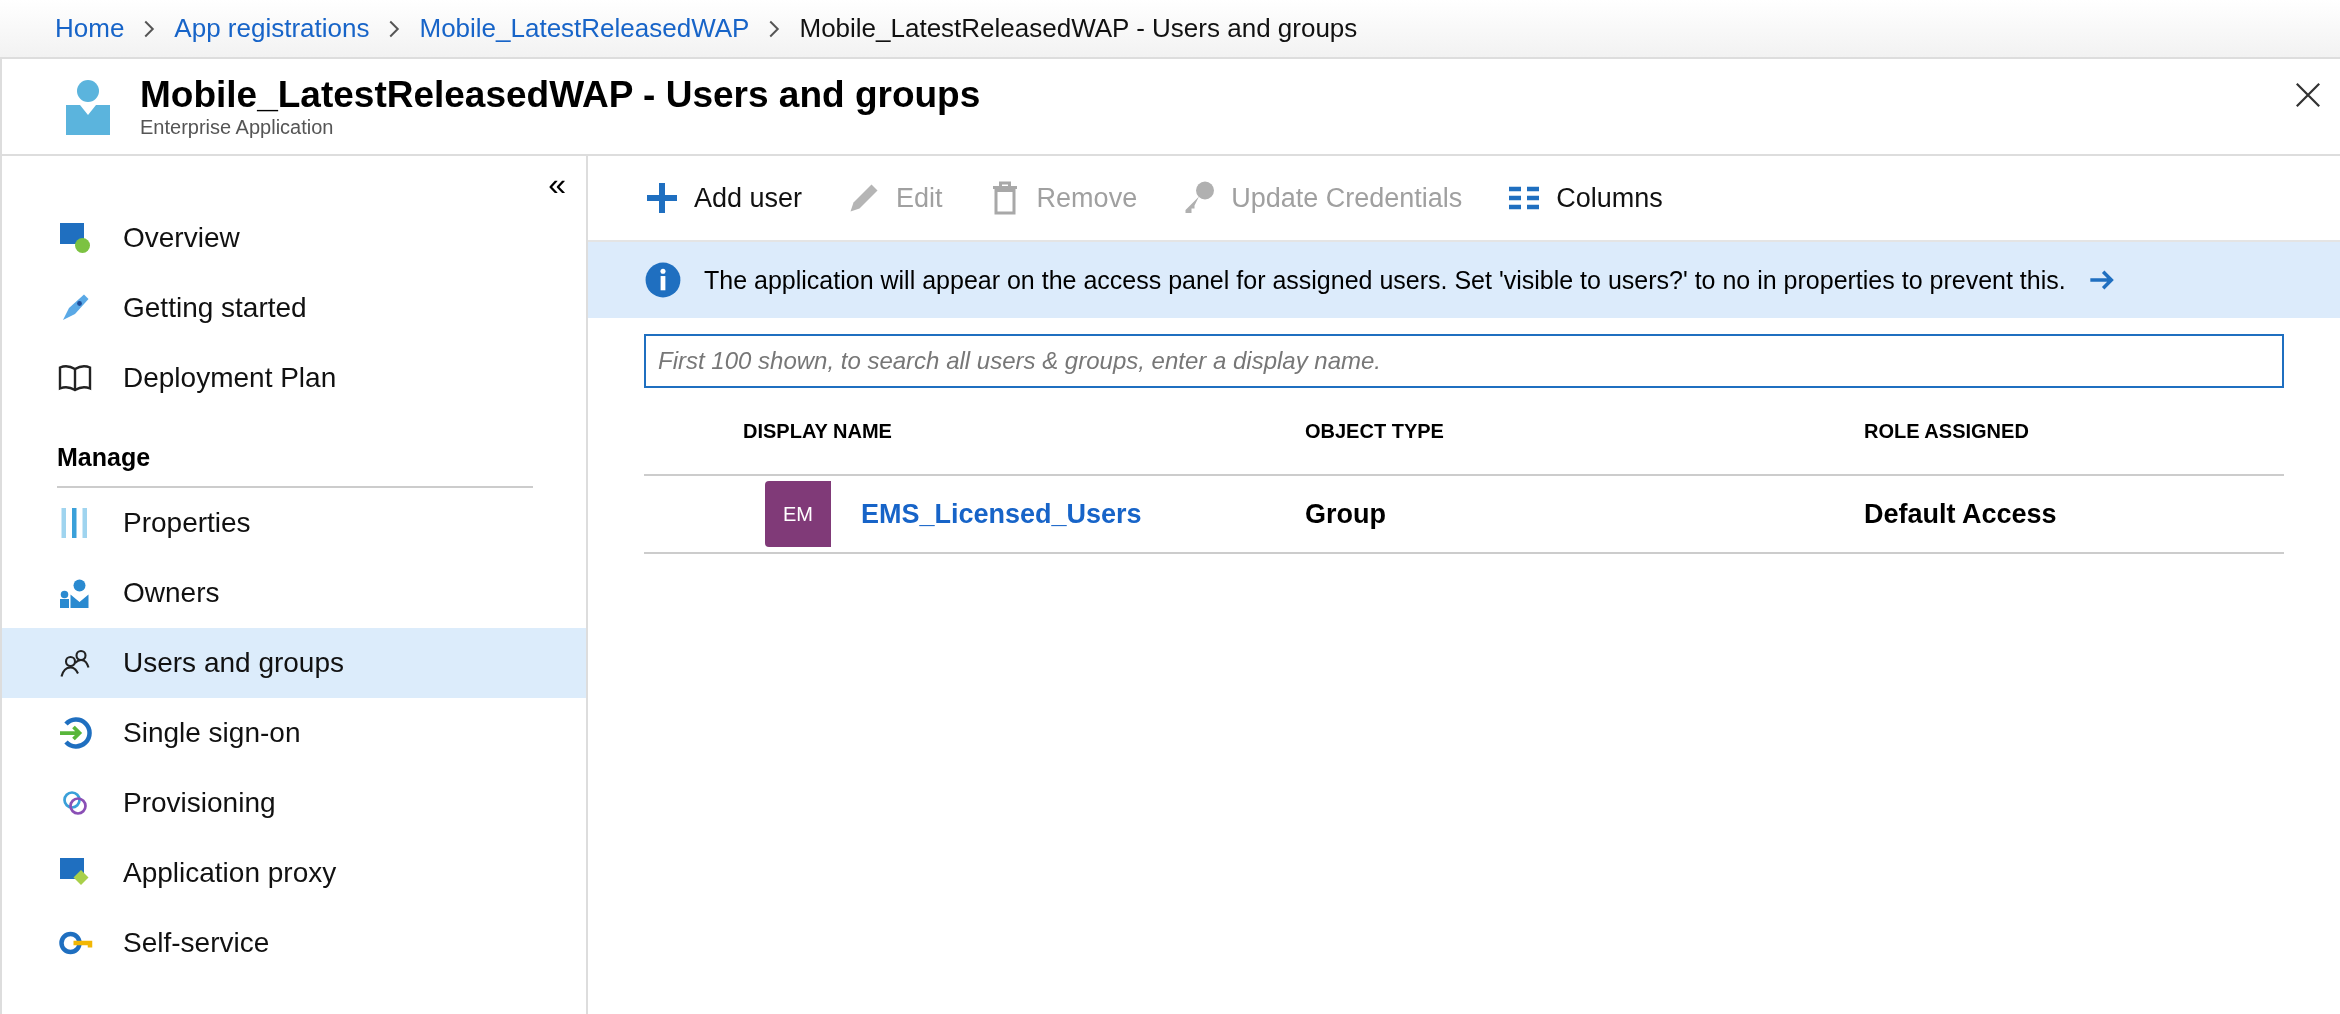  Describe the element at coordinates (294, 873) in the screenshot. I see `sidebar-item: Application proxy` at that location.